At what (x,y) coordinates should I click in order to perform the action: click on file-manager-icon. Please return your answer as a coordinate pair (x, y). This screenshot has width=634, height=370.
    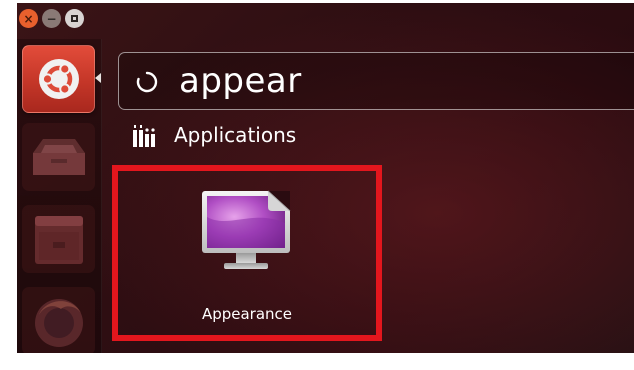
    Looking at the image, I should click on (59, 157).